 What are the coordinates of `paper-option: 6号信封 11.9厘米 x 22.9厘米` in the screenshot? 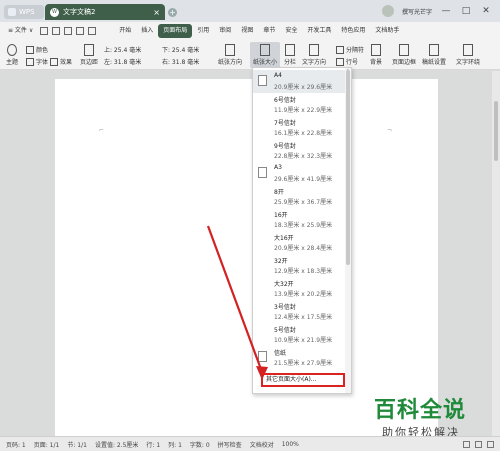 It's located at (299, 104).